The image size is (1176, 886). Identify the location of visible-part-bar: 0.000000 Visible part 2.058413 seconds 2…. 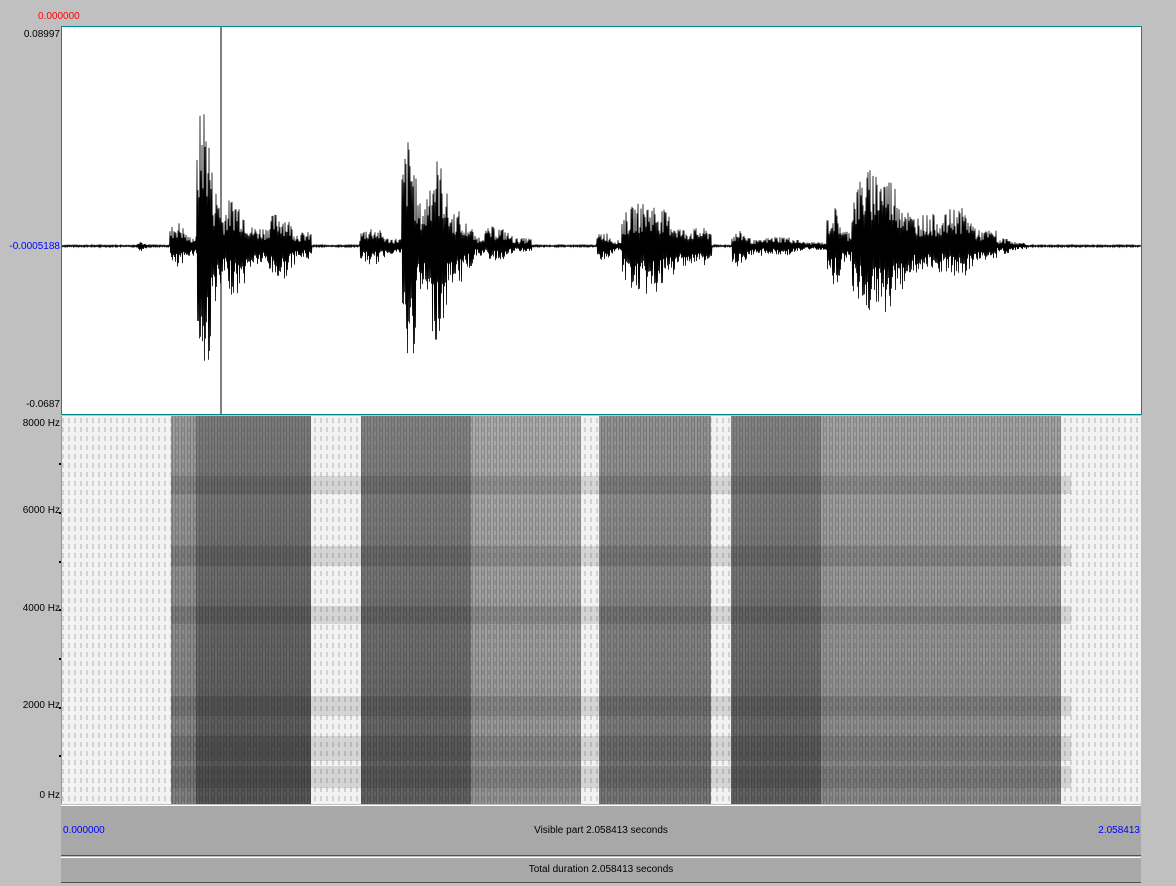
(601, 830).